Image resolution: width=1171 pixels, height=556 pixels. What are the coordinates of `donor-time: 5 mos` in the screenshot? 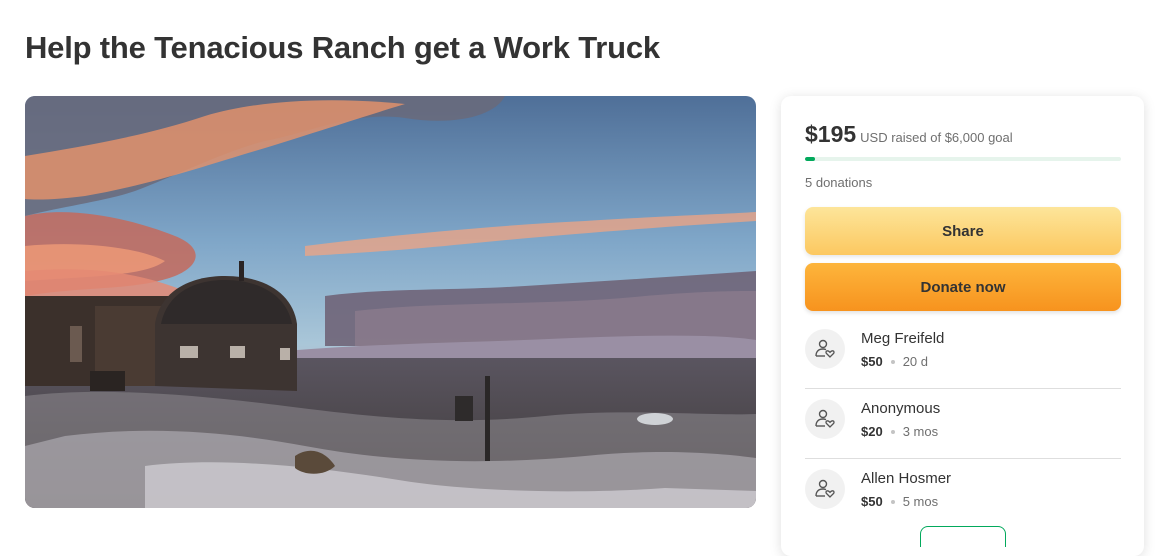 It's located at (920, 501).